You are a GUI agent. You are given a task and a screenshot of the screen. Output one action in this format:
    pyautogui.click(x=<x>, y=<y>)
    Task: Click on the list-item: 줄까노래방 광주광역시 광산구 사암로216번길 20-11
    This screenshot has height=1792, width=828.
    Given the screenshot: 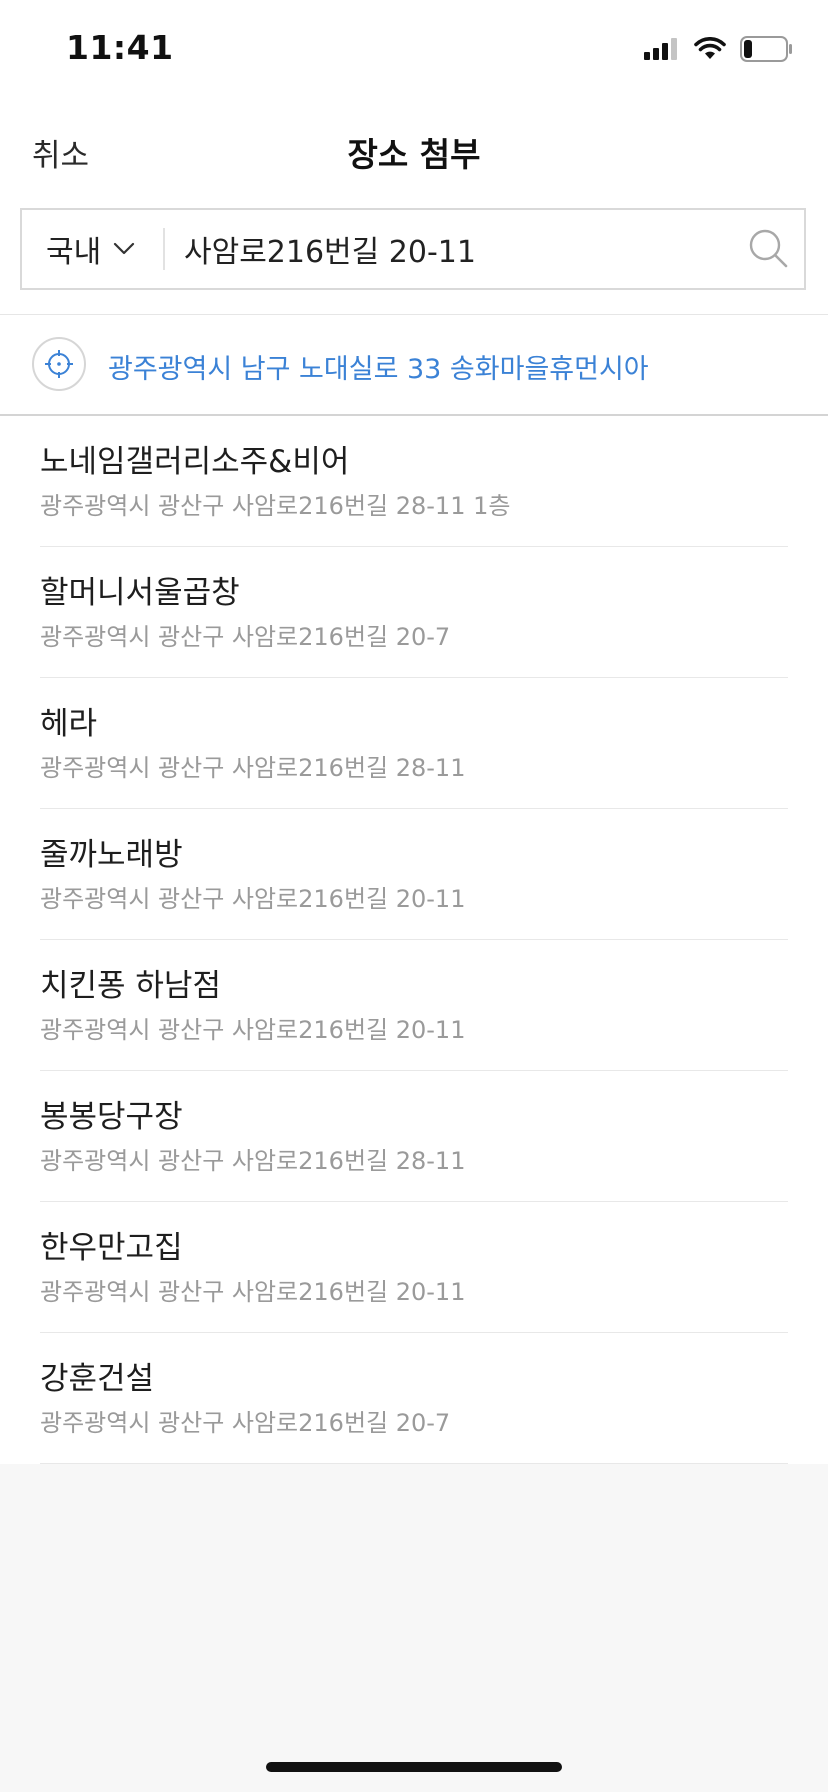 What is the action you would take?
    pyautogui.click(x=414, y=874)
    